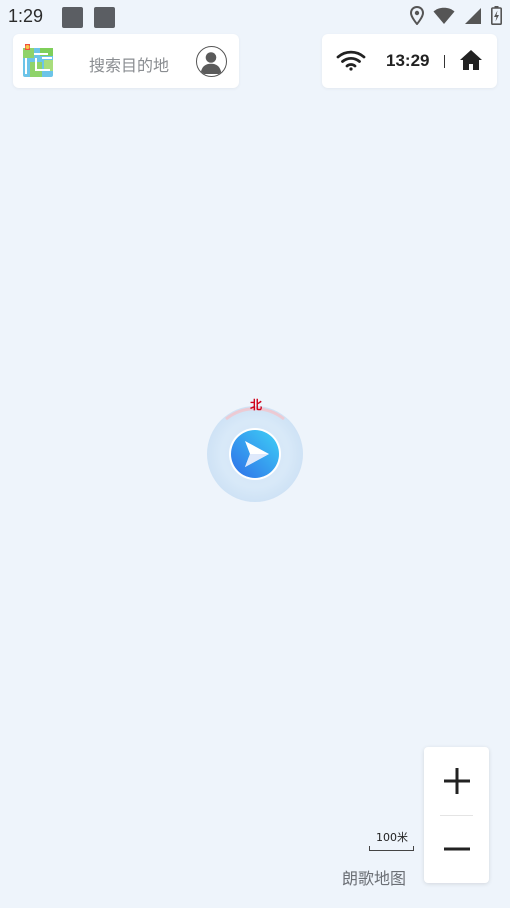 The width and height of the screenshot is (510, 908). I want to click on clock-time: 13:29, so click(408, 60).